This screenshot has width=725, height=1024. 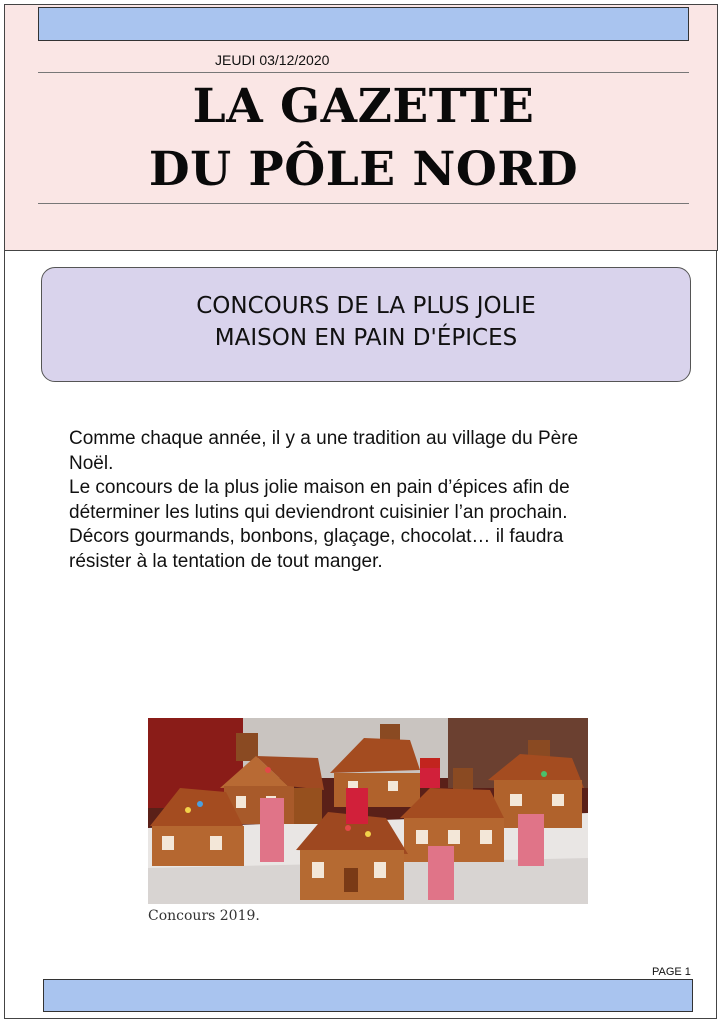 I want to click on newspaper-title-line2: DU PÔLE NORD, so click(x=363, y=169).